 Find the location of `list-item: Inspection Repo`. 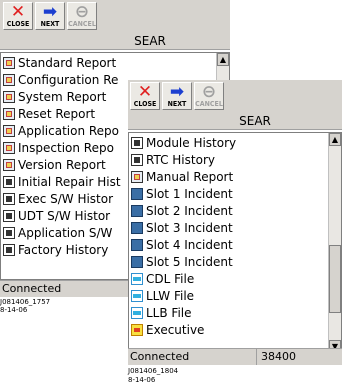

list-item: Inspection Repo is located at coordinates (58, 148).